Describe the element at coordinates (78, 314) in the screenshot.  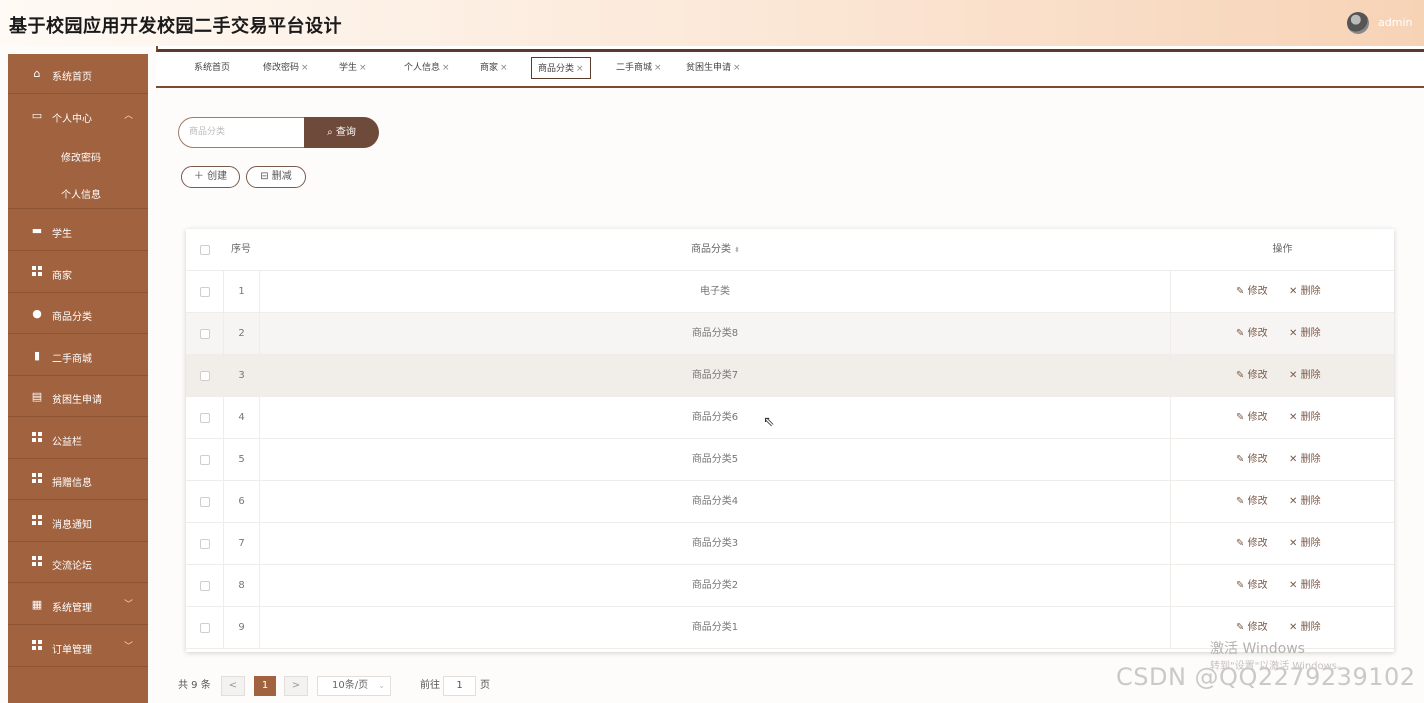
I see `sidebar-item-categories: ● 商品分类` at that location.